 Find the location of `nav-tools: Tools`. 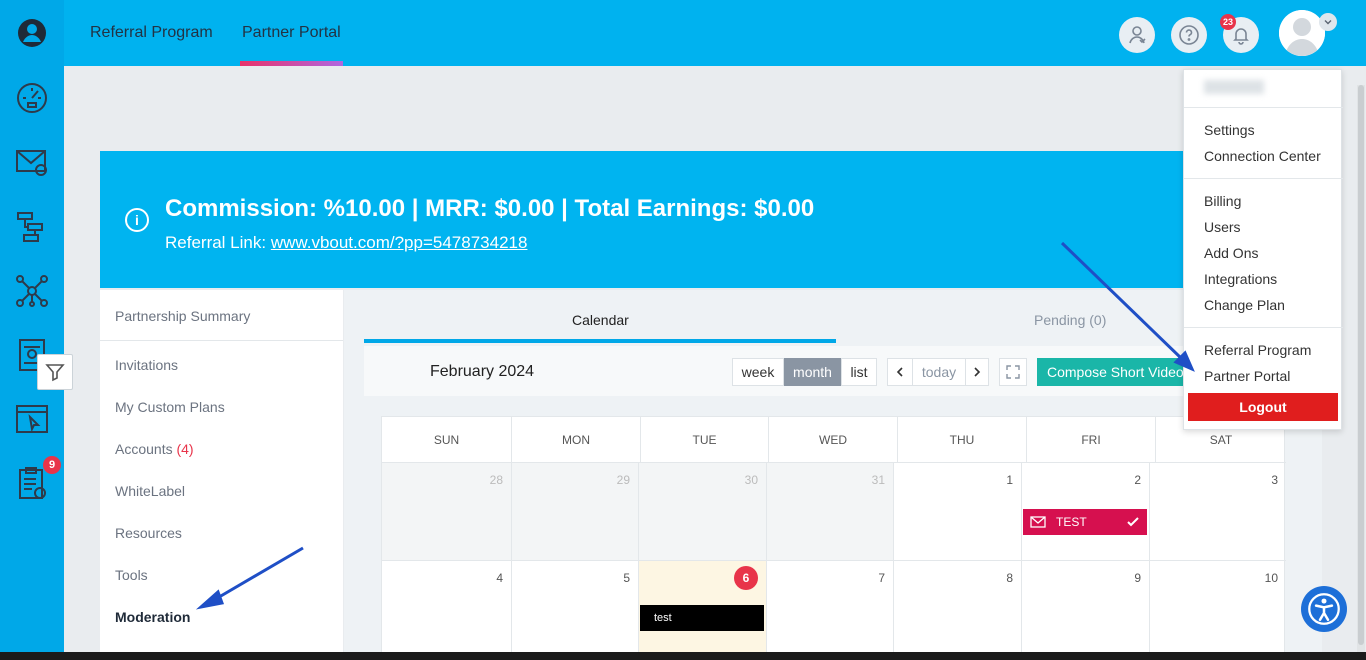

nav-tools: Tools is located at coordinates (131, 575).